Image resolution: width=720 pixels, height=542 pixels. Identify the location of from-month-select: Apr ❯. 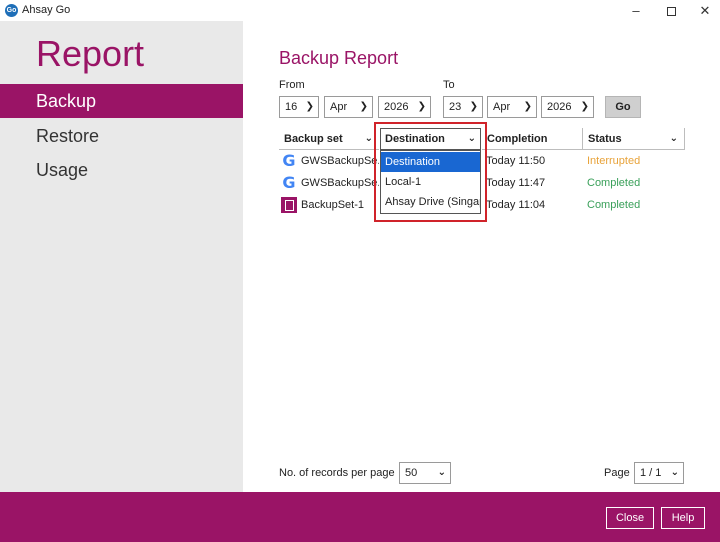
(348, 107).